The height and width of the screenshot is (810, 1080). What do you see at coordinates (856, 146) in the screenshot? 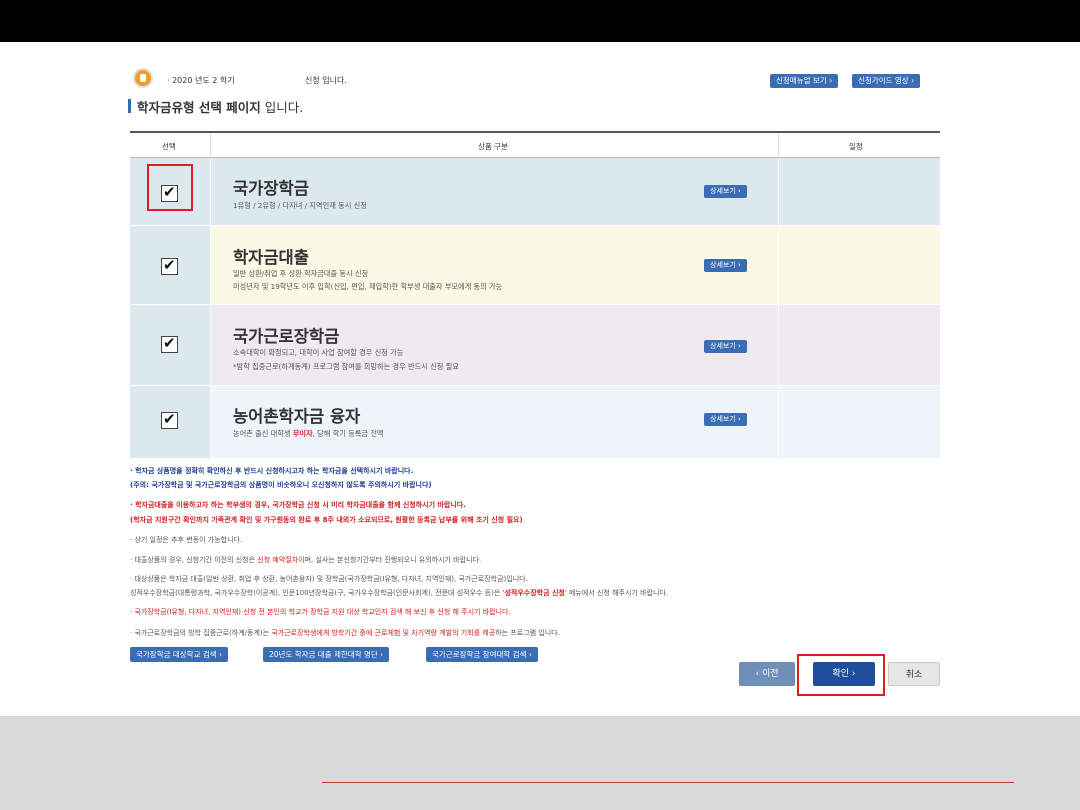
I see `header-schedule: 일정` at bounding box center [856, 146].